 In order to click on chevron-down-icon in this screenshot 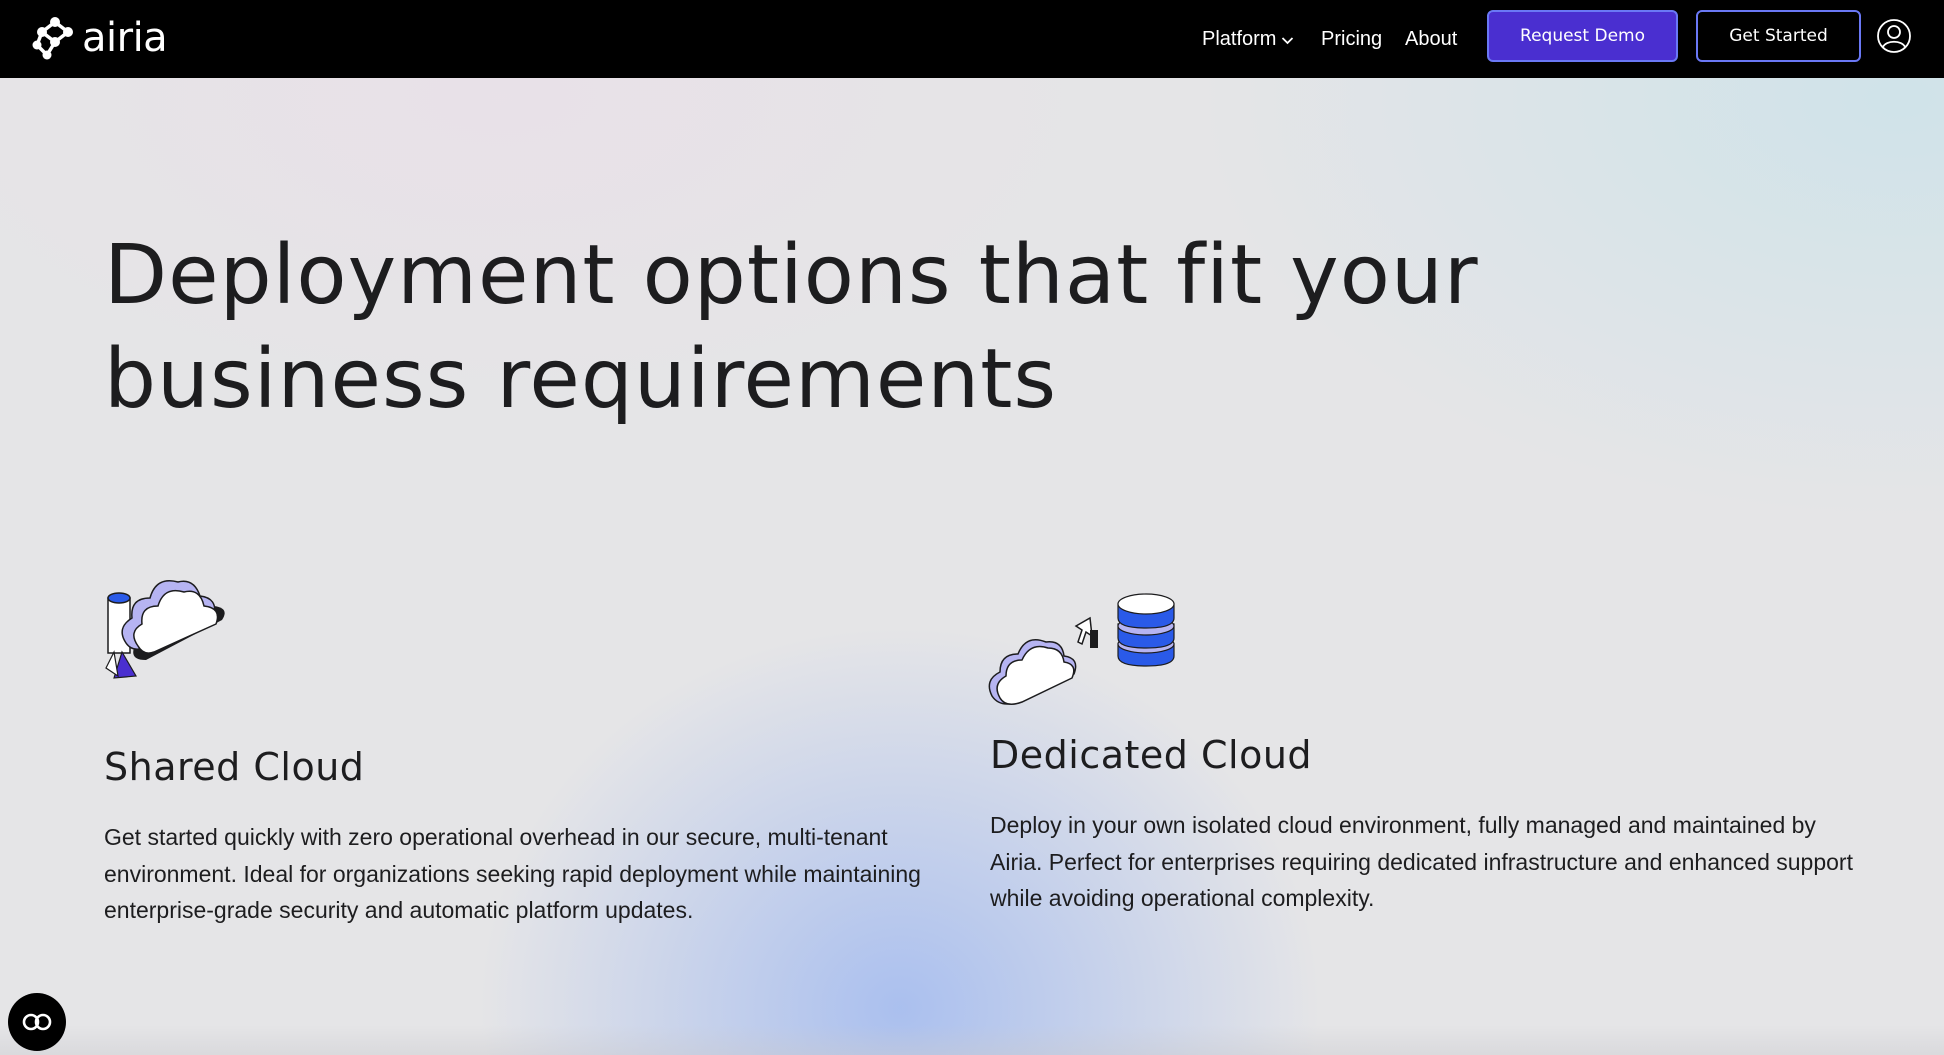, I will do `click(1288, 41)`.